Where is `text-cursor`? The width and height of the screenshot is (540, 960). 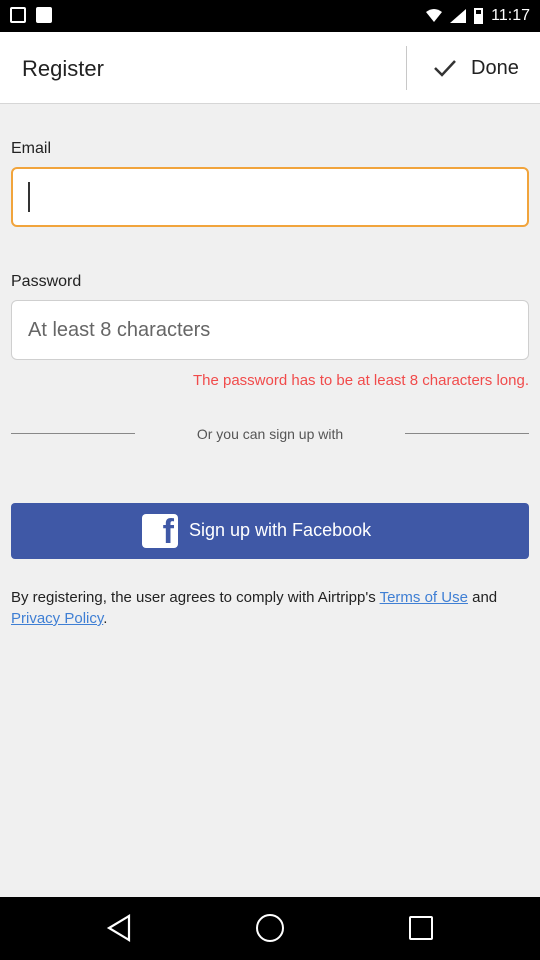
text-cursor is located at coordinates (29, 197).